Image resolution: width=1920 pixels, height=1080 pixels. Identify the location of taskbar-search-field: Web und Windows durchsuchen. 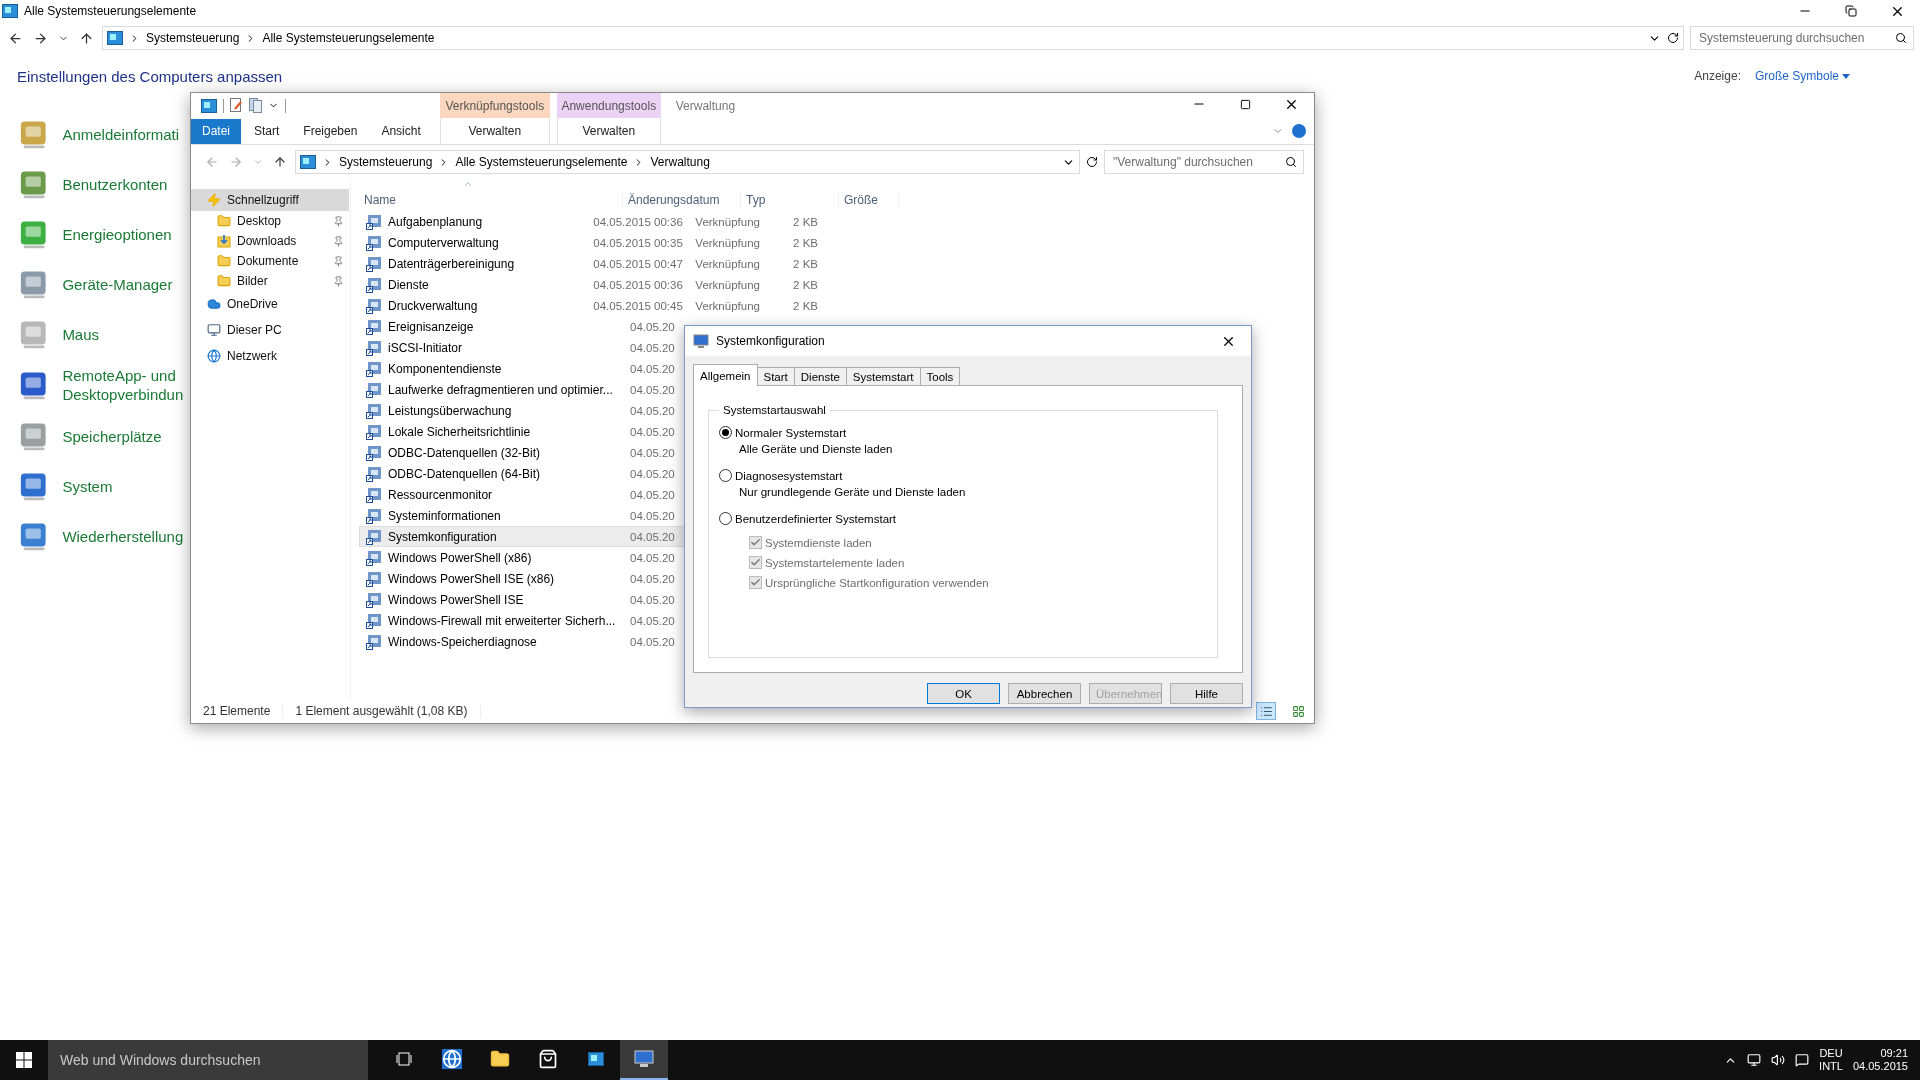
(208, 1060).